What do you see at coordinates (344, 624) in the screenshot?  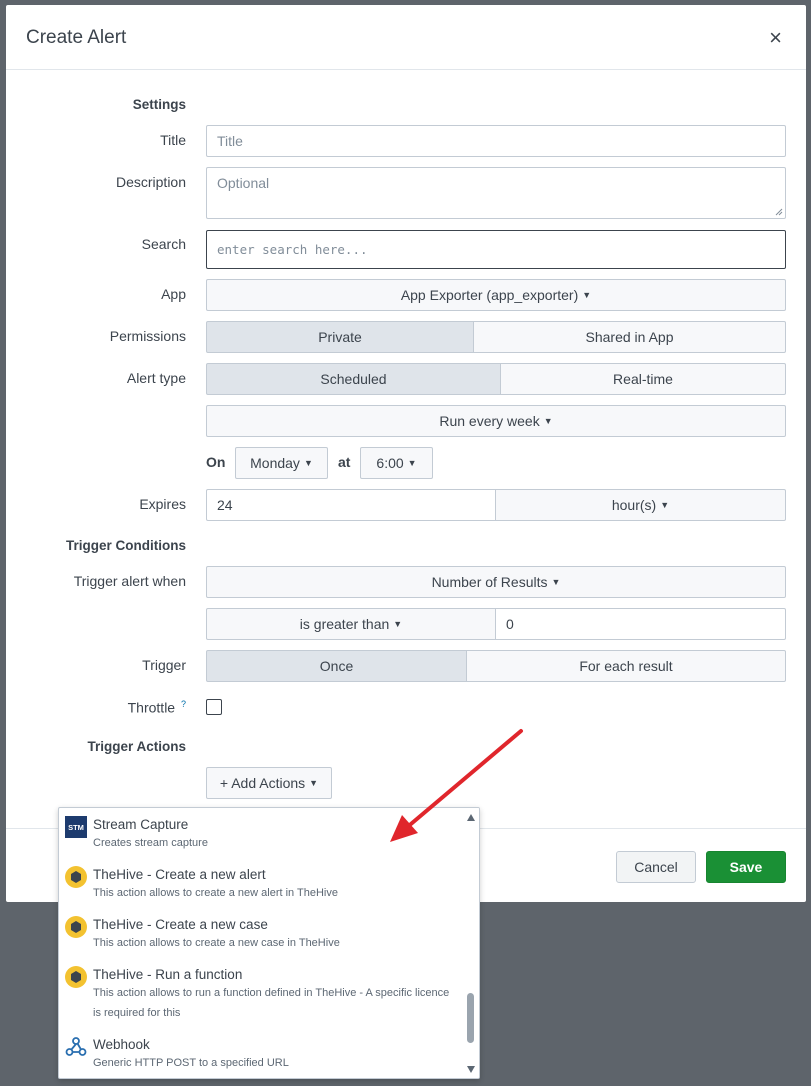 I see `comparison-value: is greater than` at bounding box center [344, 624].